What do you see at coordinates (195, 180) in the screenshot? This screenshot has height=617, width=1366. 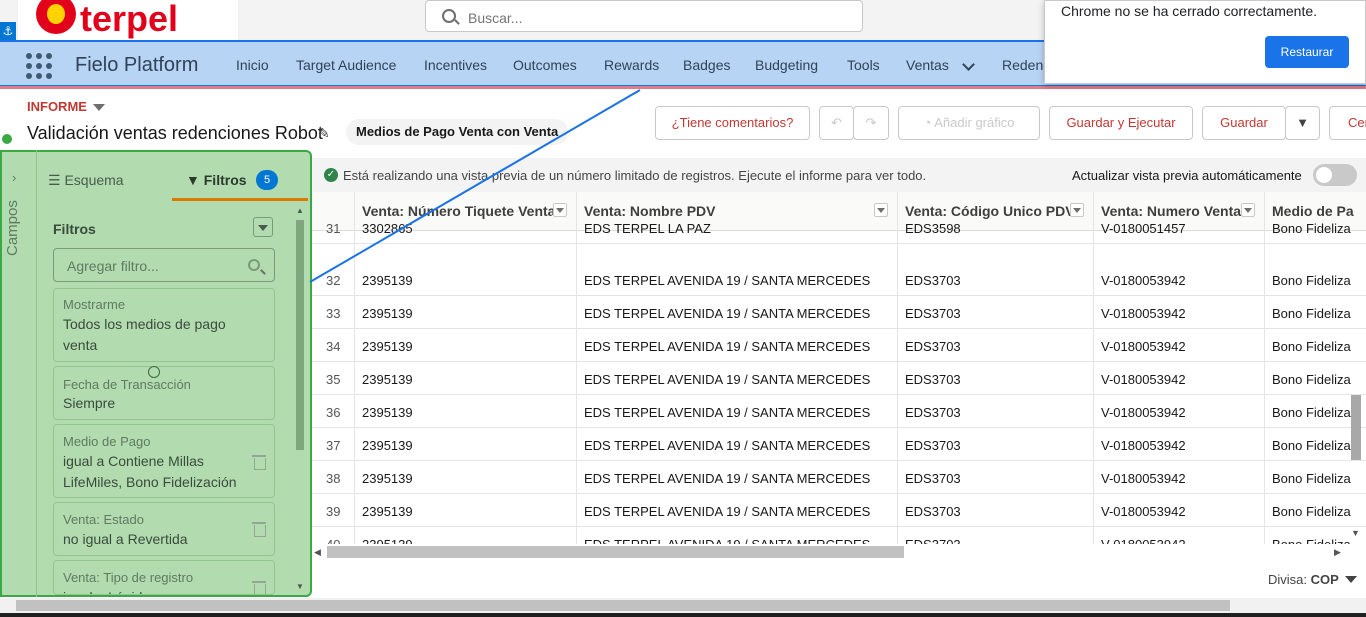 I see `filter-icon: ▼` at bounding box center [195, 180].